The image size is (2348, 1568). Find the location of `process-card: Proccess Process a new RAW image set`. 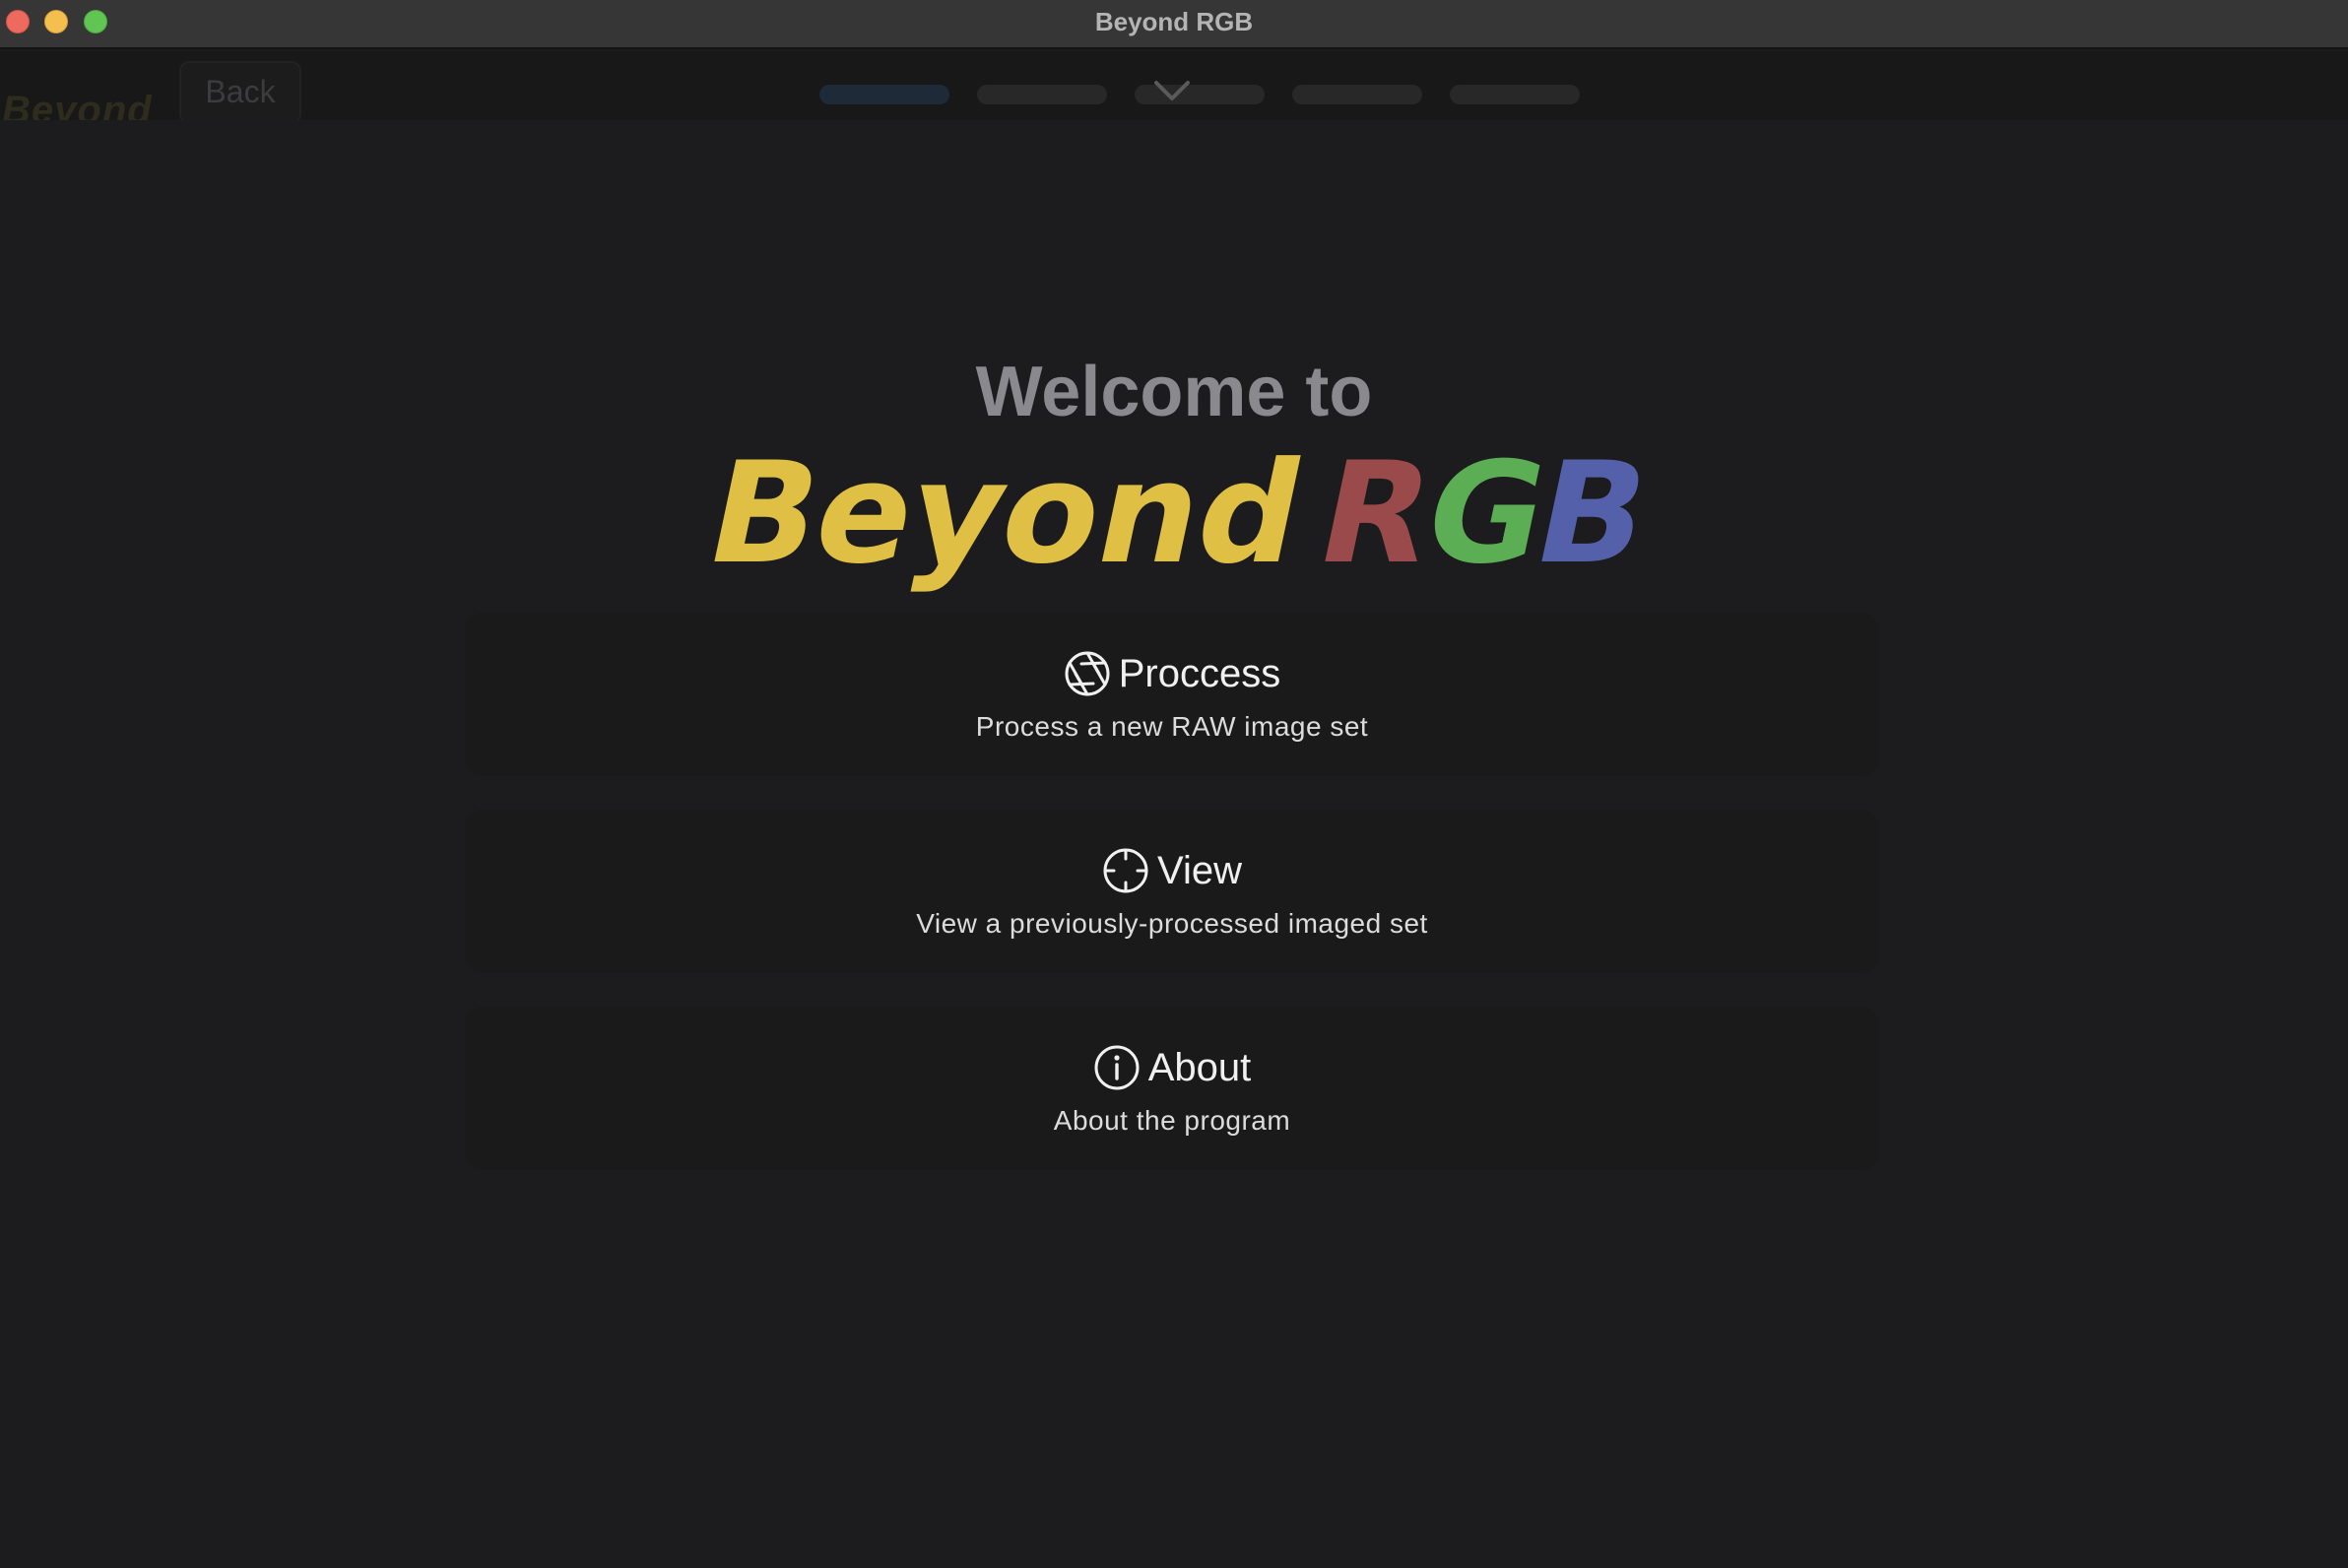

process-card: Proccess Process a new RAW image set is located at coordinates (1172, 695).